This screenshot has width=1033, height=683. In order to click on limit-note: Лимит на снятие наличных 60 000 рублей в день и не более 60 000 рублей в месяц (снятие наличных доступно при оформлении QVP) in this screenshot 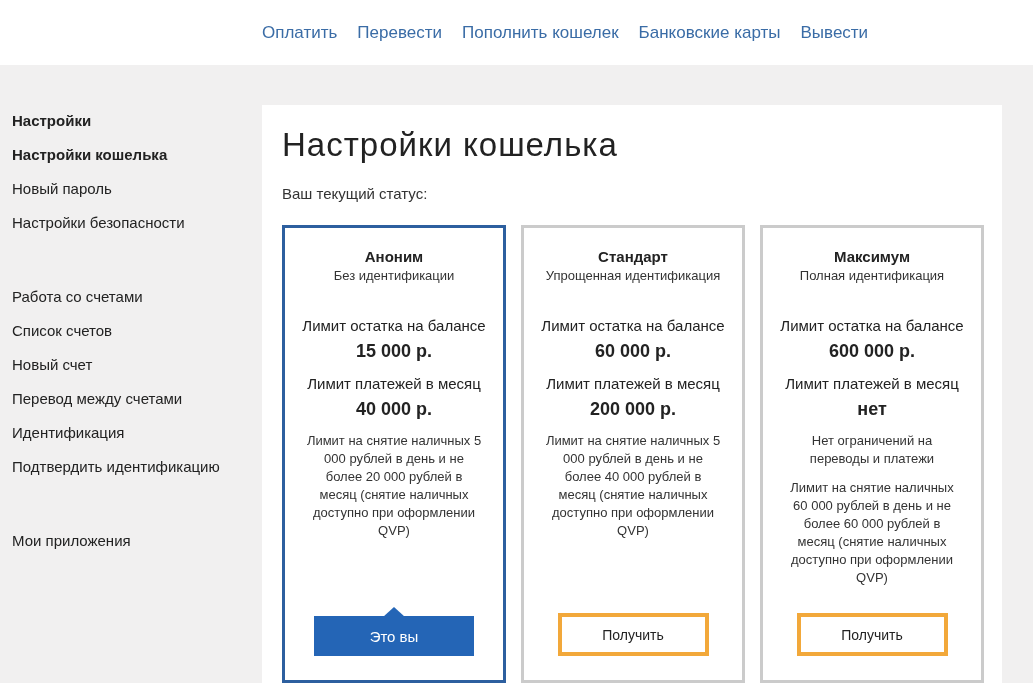, I will do `click(872, 533)`.